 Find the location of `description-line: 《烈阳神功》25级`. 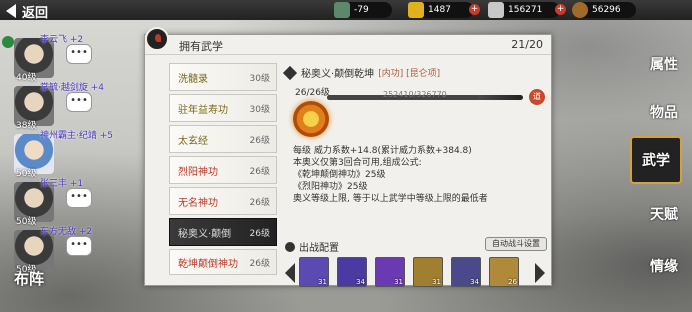

description-line: 《烈阳神功》25级 is located at coordinates (330, 187).